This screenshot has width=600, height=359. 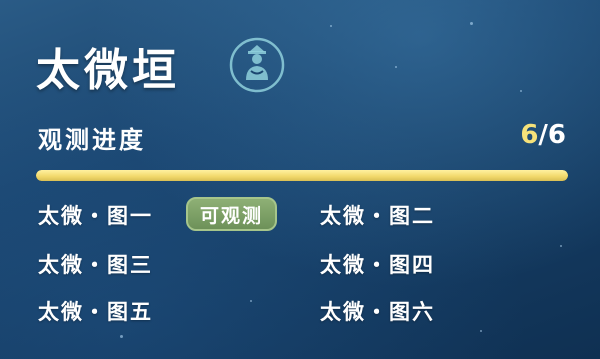 I want to click on progress-total: 6, so click(x=556, y=135).